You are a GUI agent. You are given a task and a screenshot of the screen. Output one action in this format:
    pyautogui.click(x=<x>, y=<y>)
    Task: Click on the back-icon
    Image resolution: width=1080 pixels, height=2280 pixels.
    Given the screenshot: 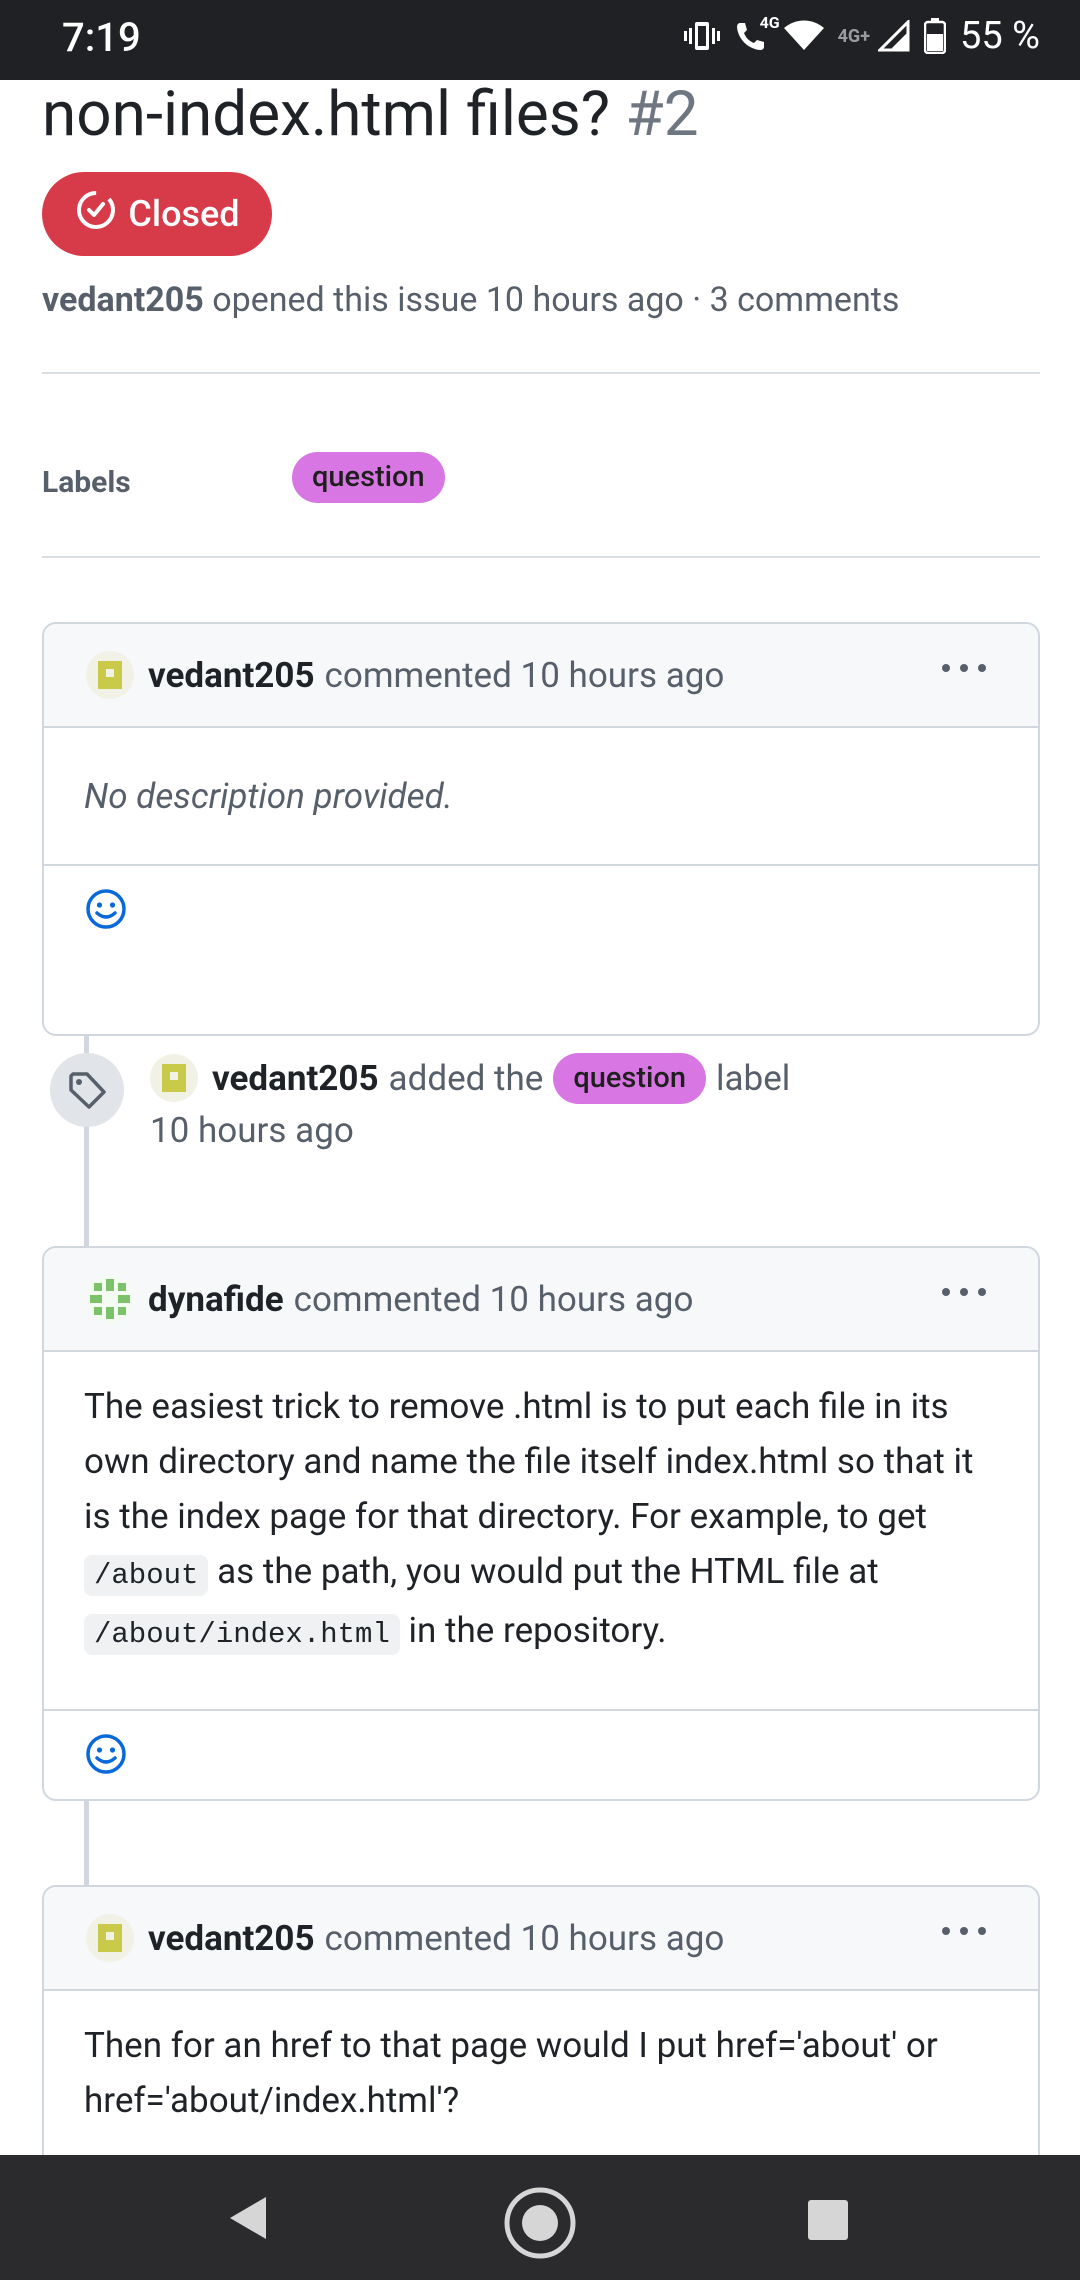 What is the action you would take?
    pyautogui.click(x=248, y=2220)
    